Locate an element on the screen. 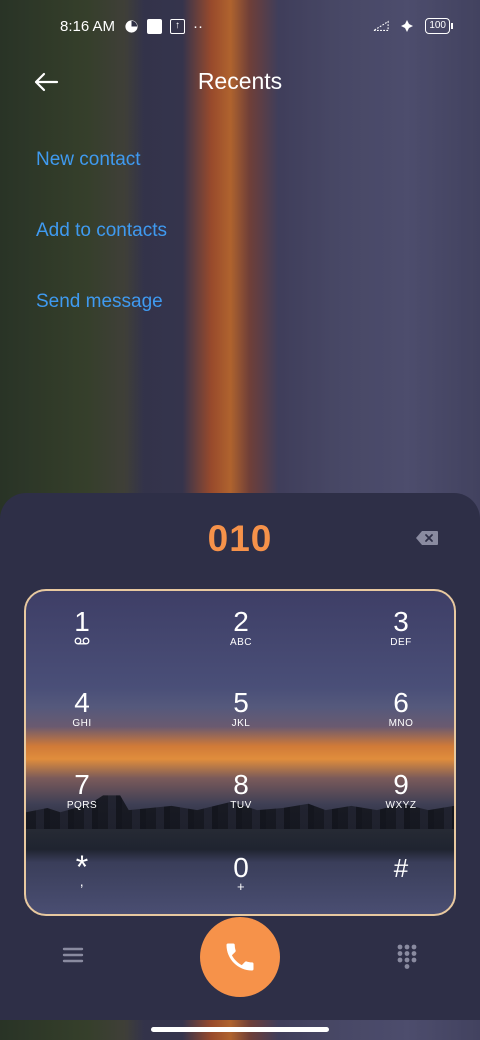 Image resolution: width=480 pixels, height=1040 pixels. key-1: 1 is located at coordinates (84, 639).